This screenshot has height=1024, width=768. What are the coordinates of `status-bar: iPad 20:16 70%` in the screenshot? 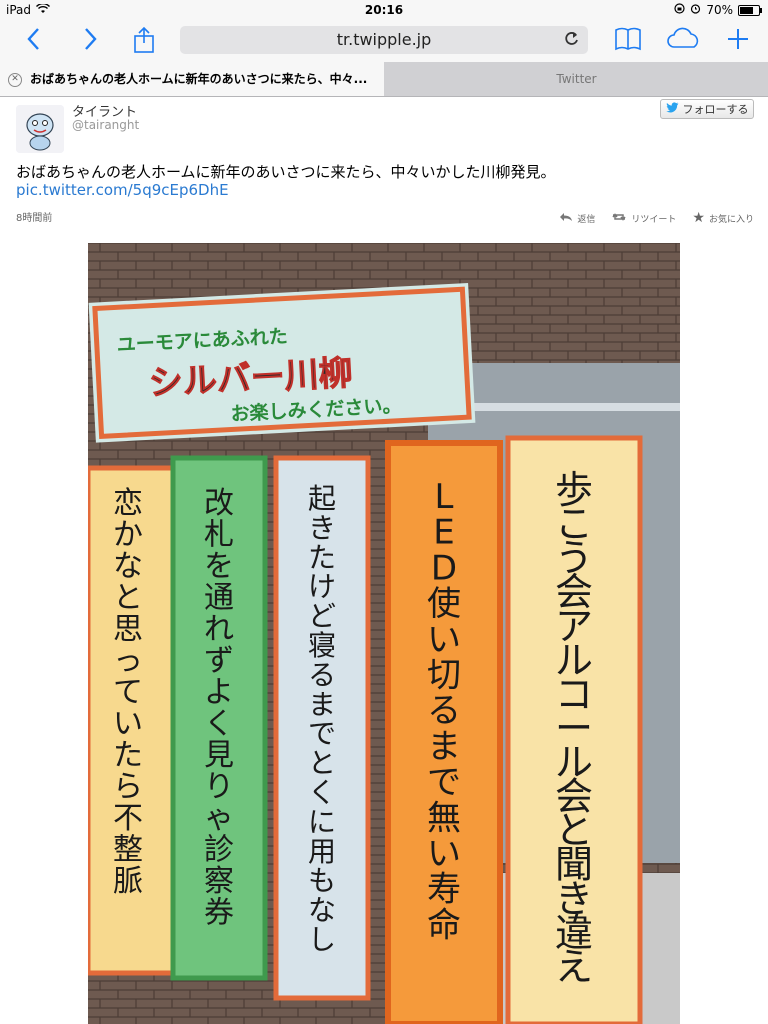 It's located at (384, 10).